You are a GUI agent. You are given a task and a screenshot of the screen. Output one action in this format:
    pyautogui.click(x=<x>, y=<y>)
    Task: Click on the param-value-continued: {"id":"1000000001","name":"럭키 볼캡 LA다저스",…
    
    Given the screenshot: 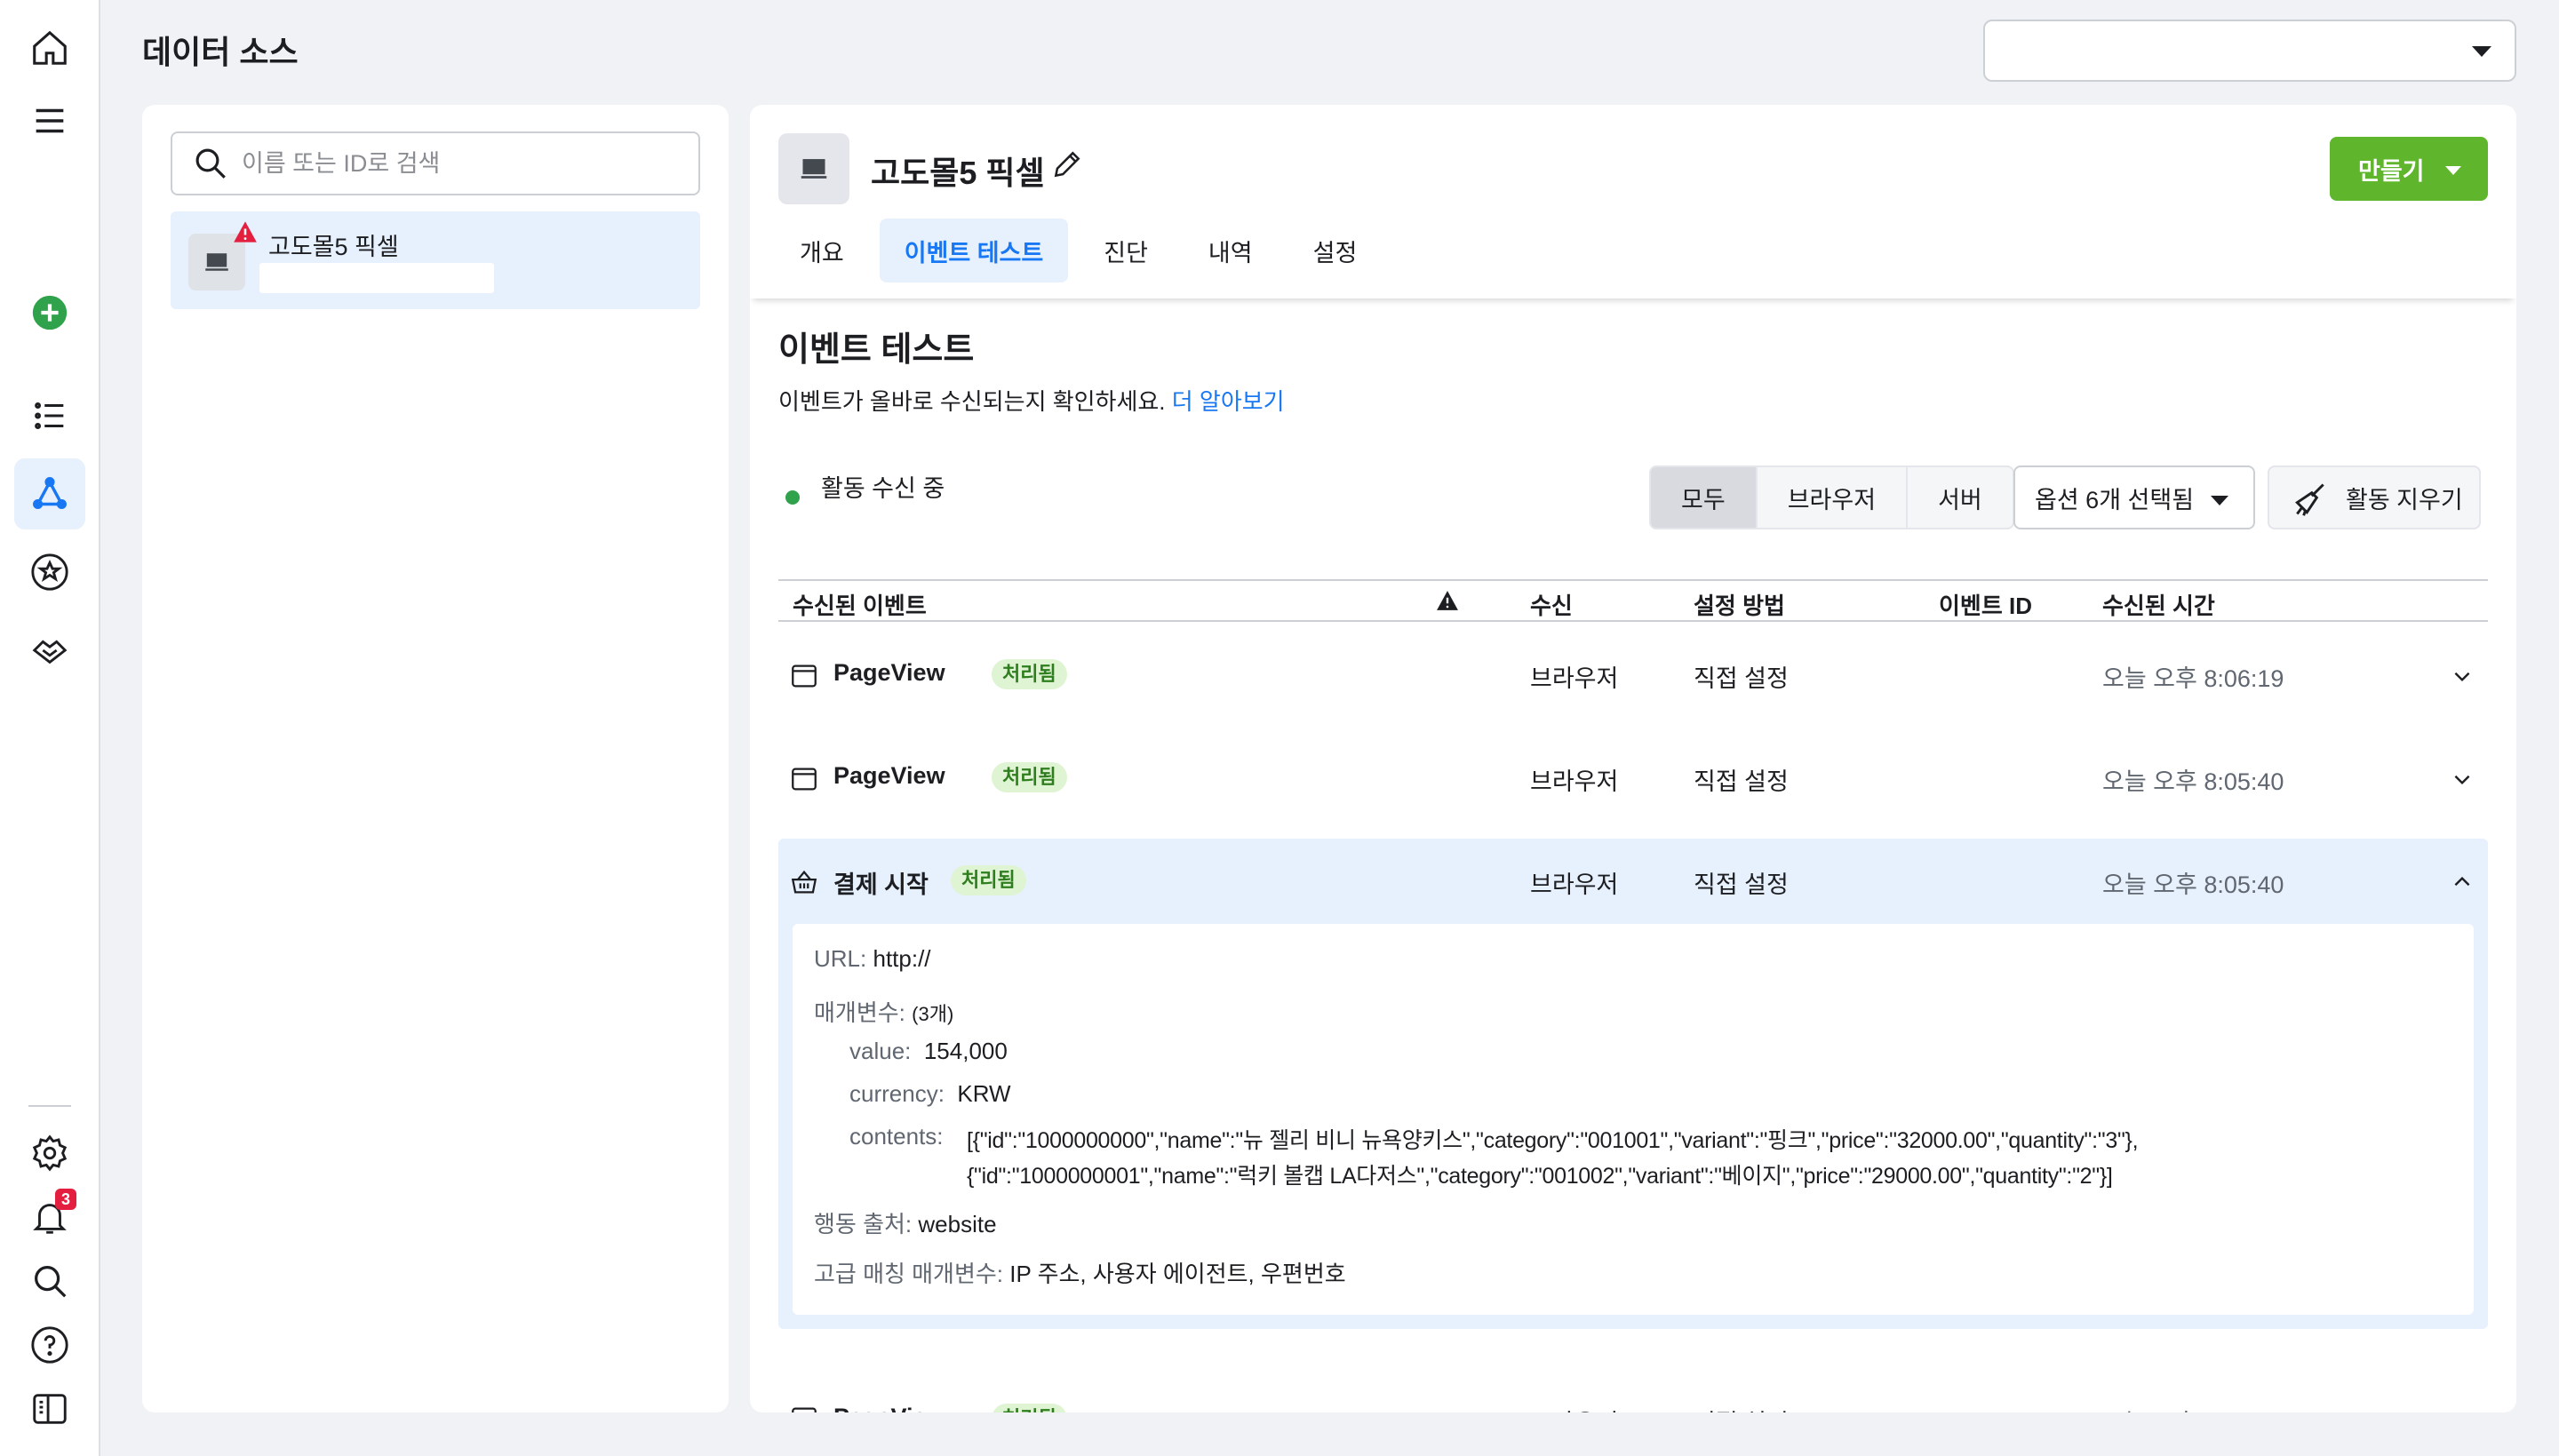 What is the action you would take?
    pyautogui.click(x=1540, y=1176)
    